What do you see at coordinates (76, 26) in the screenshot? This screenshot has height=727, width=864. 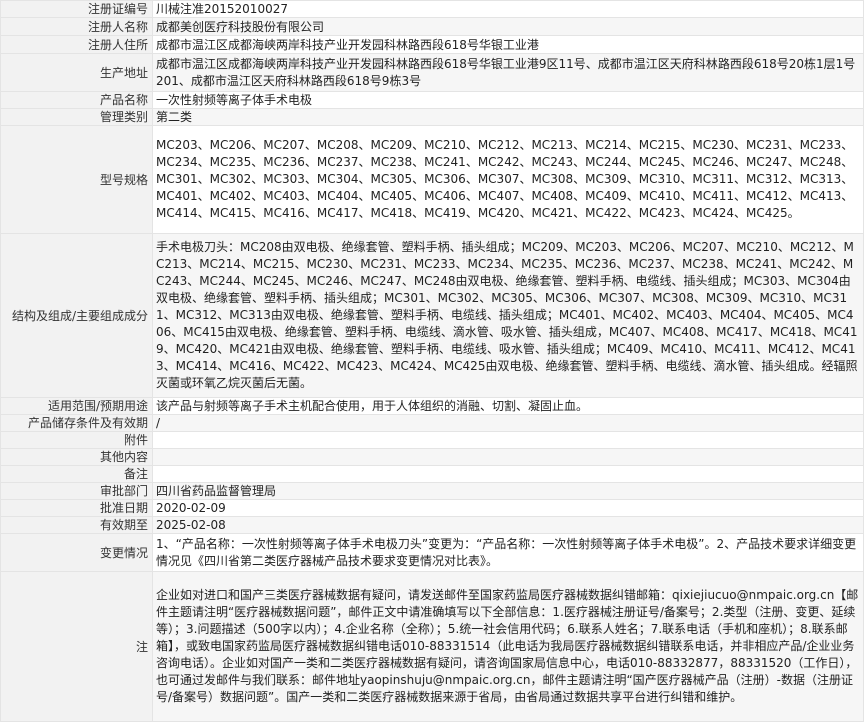 I see `field-label: 注册人名称` at bounding box center [76, 26].